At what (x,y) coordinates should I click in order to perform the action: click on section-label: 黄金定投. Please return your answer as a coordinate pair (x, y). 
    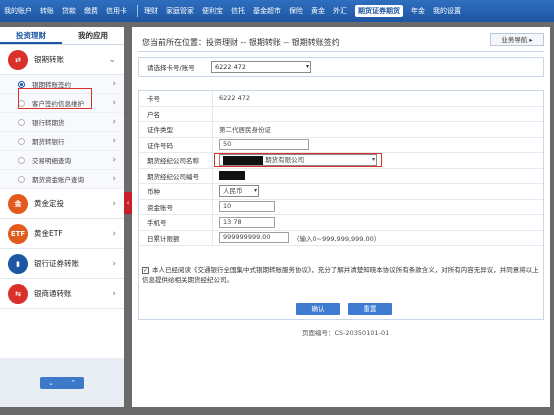
    Looking at the image, I should click on (49, 203).